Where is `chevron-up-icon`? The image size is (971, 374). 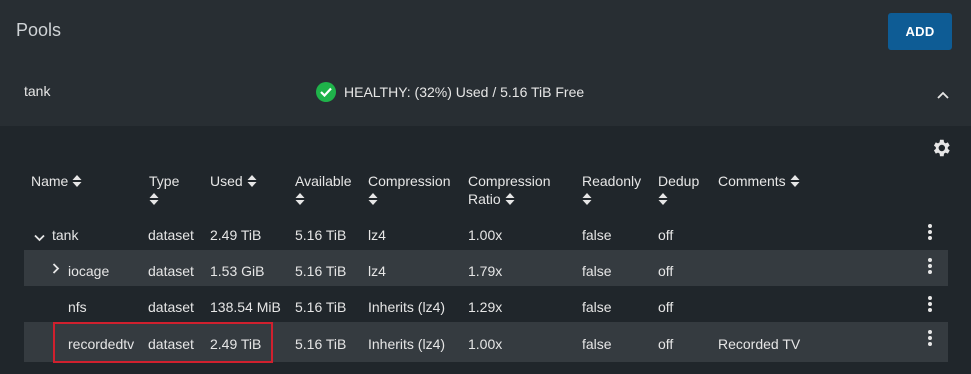 chevron-up-icon is located at coordinates (943, 95).